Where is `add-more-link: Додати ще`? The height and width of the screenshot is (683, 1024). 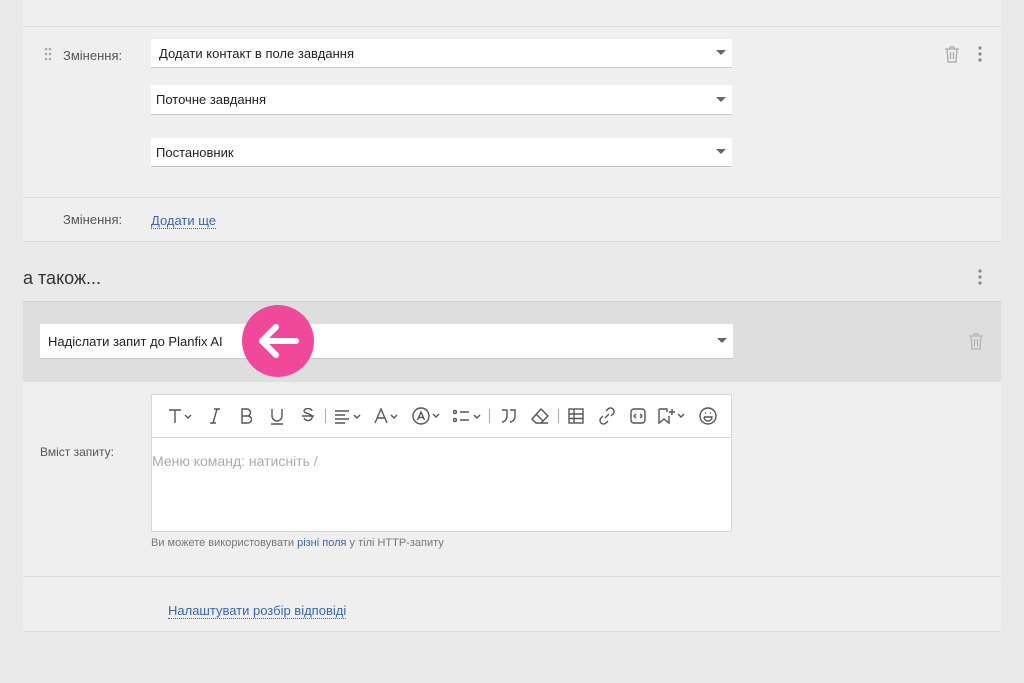 add-more-link: Додати ще is located at coordinates (184, 221).